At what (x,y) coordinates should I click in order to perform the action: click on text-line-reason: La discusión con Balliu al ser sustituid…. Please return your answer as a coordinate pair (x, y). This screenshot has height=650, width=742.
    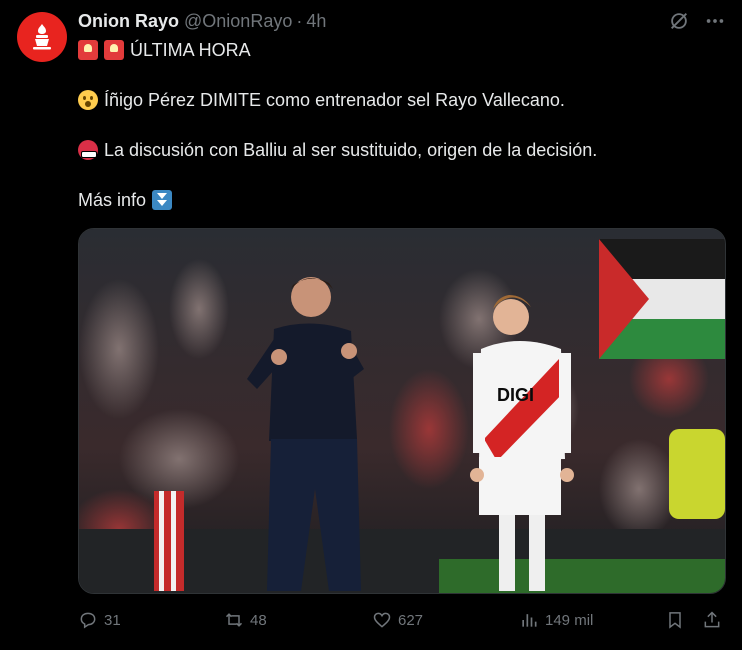
    Looking at the image, I should click on (398, 150).